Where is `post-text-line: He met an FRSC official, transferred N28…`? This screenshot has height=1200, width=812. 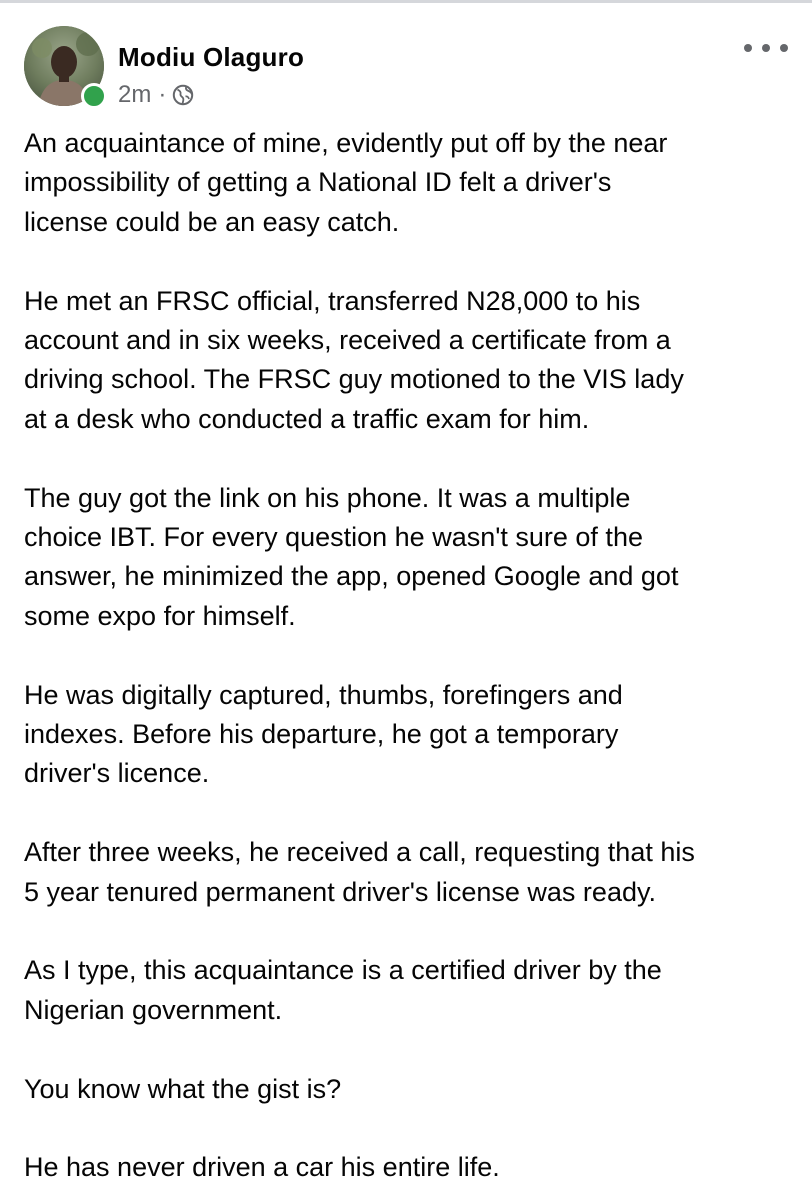
post-text-line: He met an FRSC official, transferred N28… is located at coordinates (332, 300).